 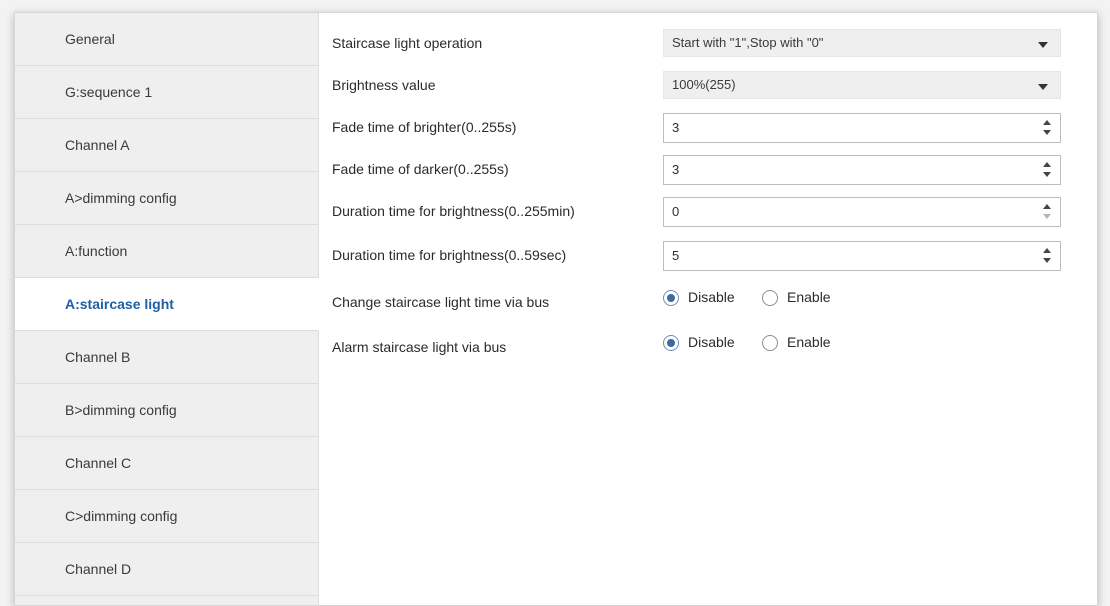 What do you see at coordinates (166, 39) in the screenshot?
I see `sidebar-item-general: General` at bounding box center [166, 39].